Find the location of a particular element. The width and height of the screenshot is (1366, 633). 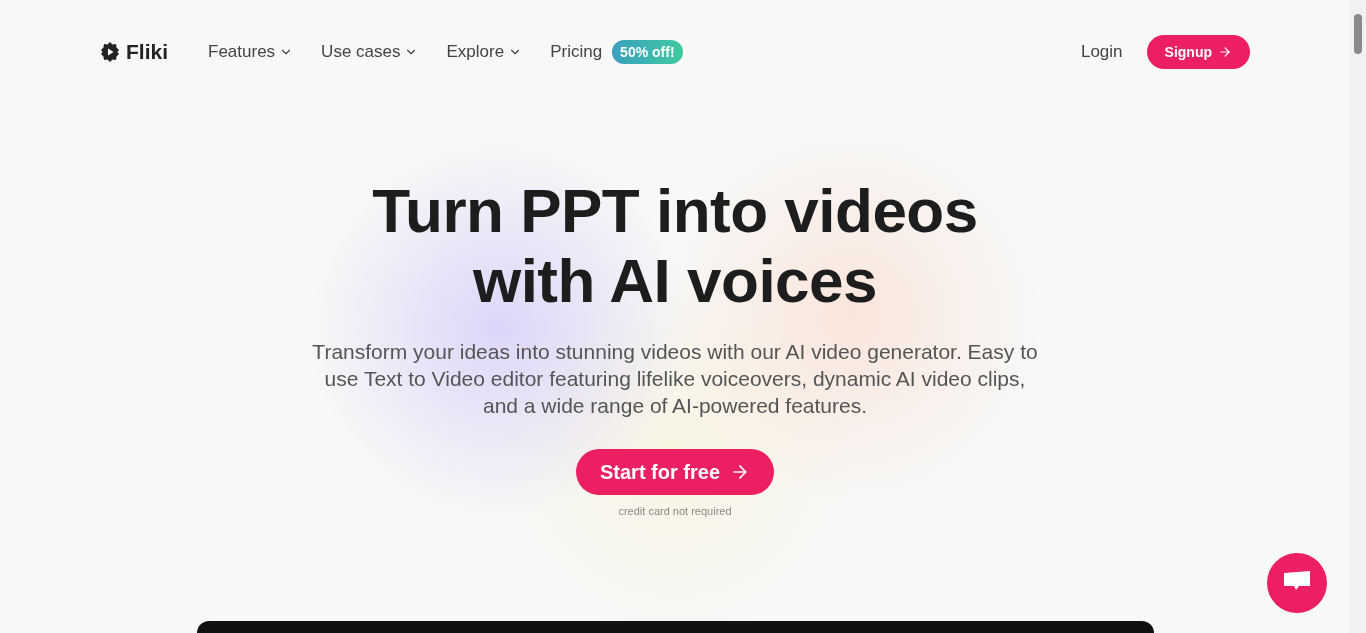

hero-subtitle: Transform your ideas into stunning videos with our AI video generator. Easy to use Text to Video editor featuring lifelike voiceovers, dynamic AI video clips, and a wide range of AI-powered features. is located at coordinates (675, 379).